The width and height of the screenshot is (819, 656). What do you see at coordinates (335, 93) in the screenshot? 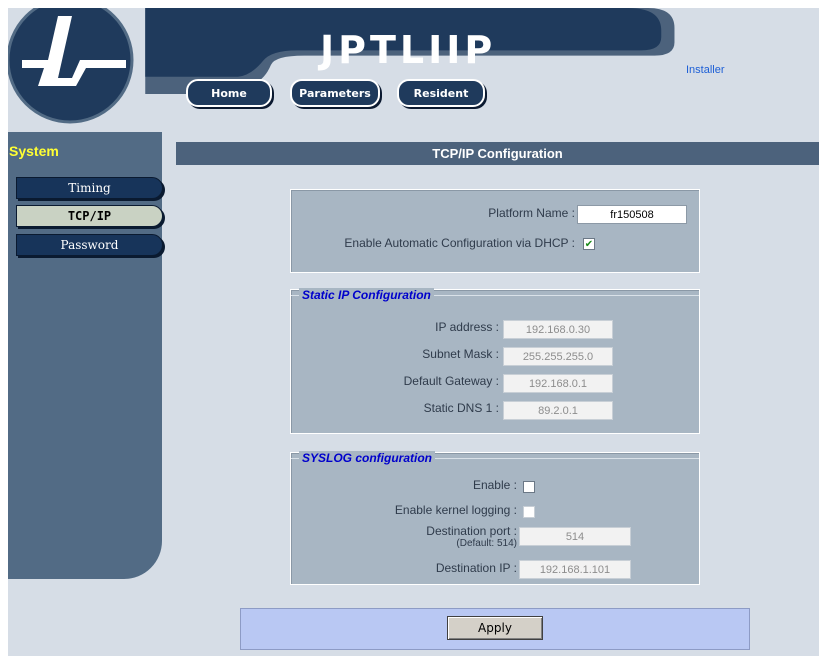
I see `nav-parameters-button: Parameters` at bounding box center [335, 93].